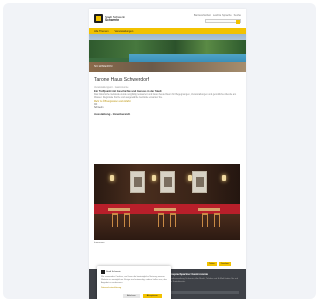 This screenshot has width=320, height=302. I want to click on photo-caption: Innenraum, so click(99, 243).